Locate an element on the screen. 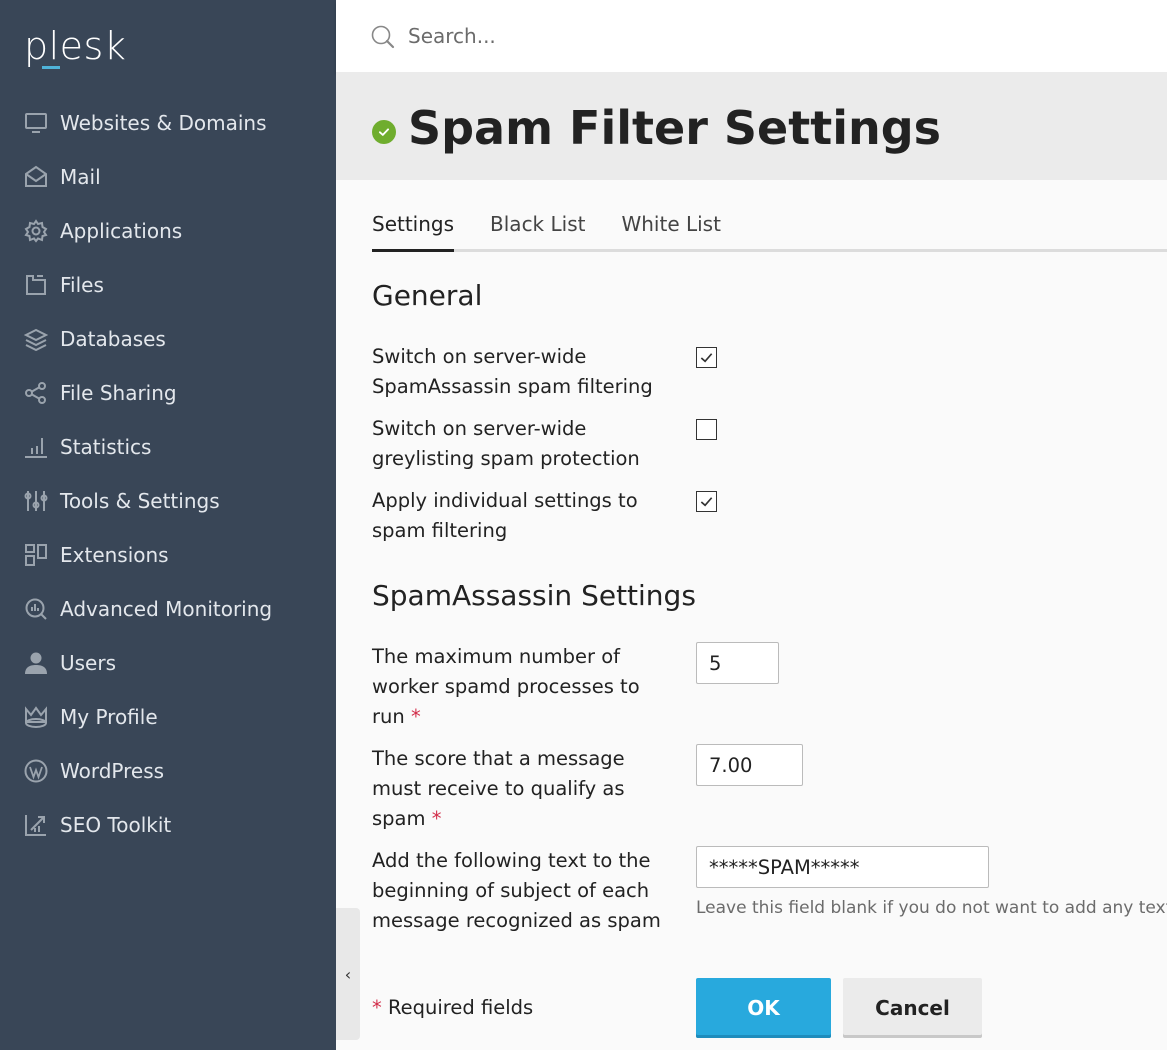 The image size is (1167, 1050). sidebar-item-label: Advanced Monitoring is located at coordinates (166, 609).